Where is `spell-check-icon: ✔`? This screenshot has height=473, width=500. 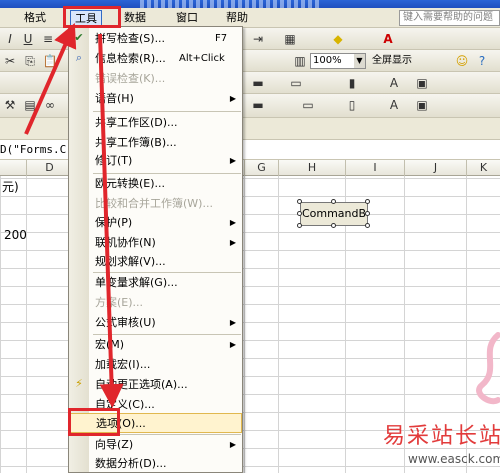 spell-check-icon: ✔ is located at coordinates (79, 37).